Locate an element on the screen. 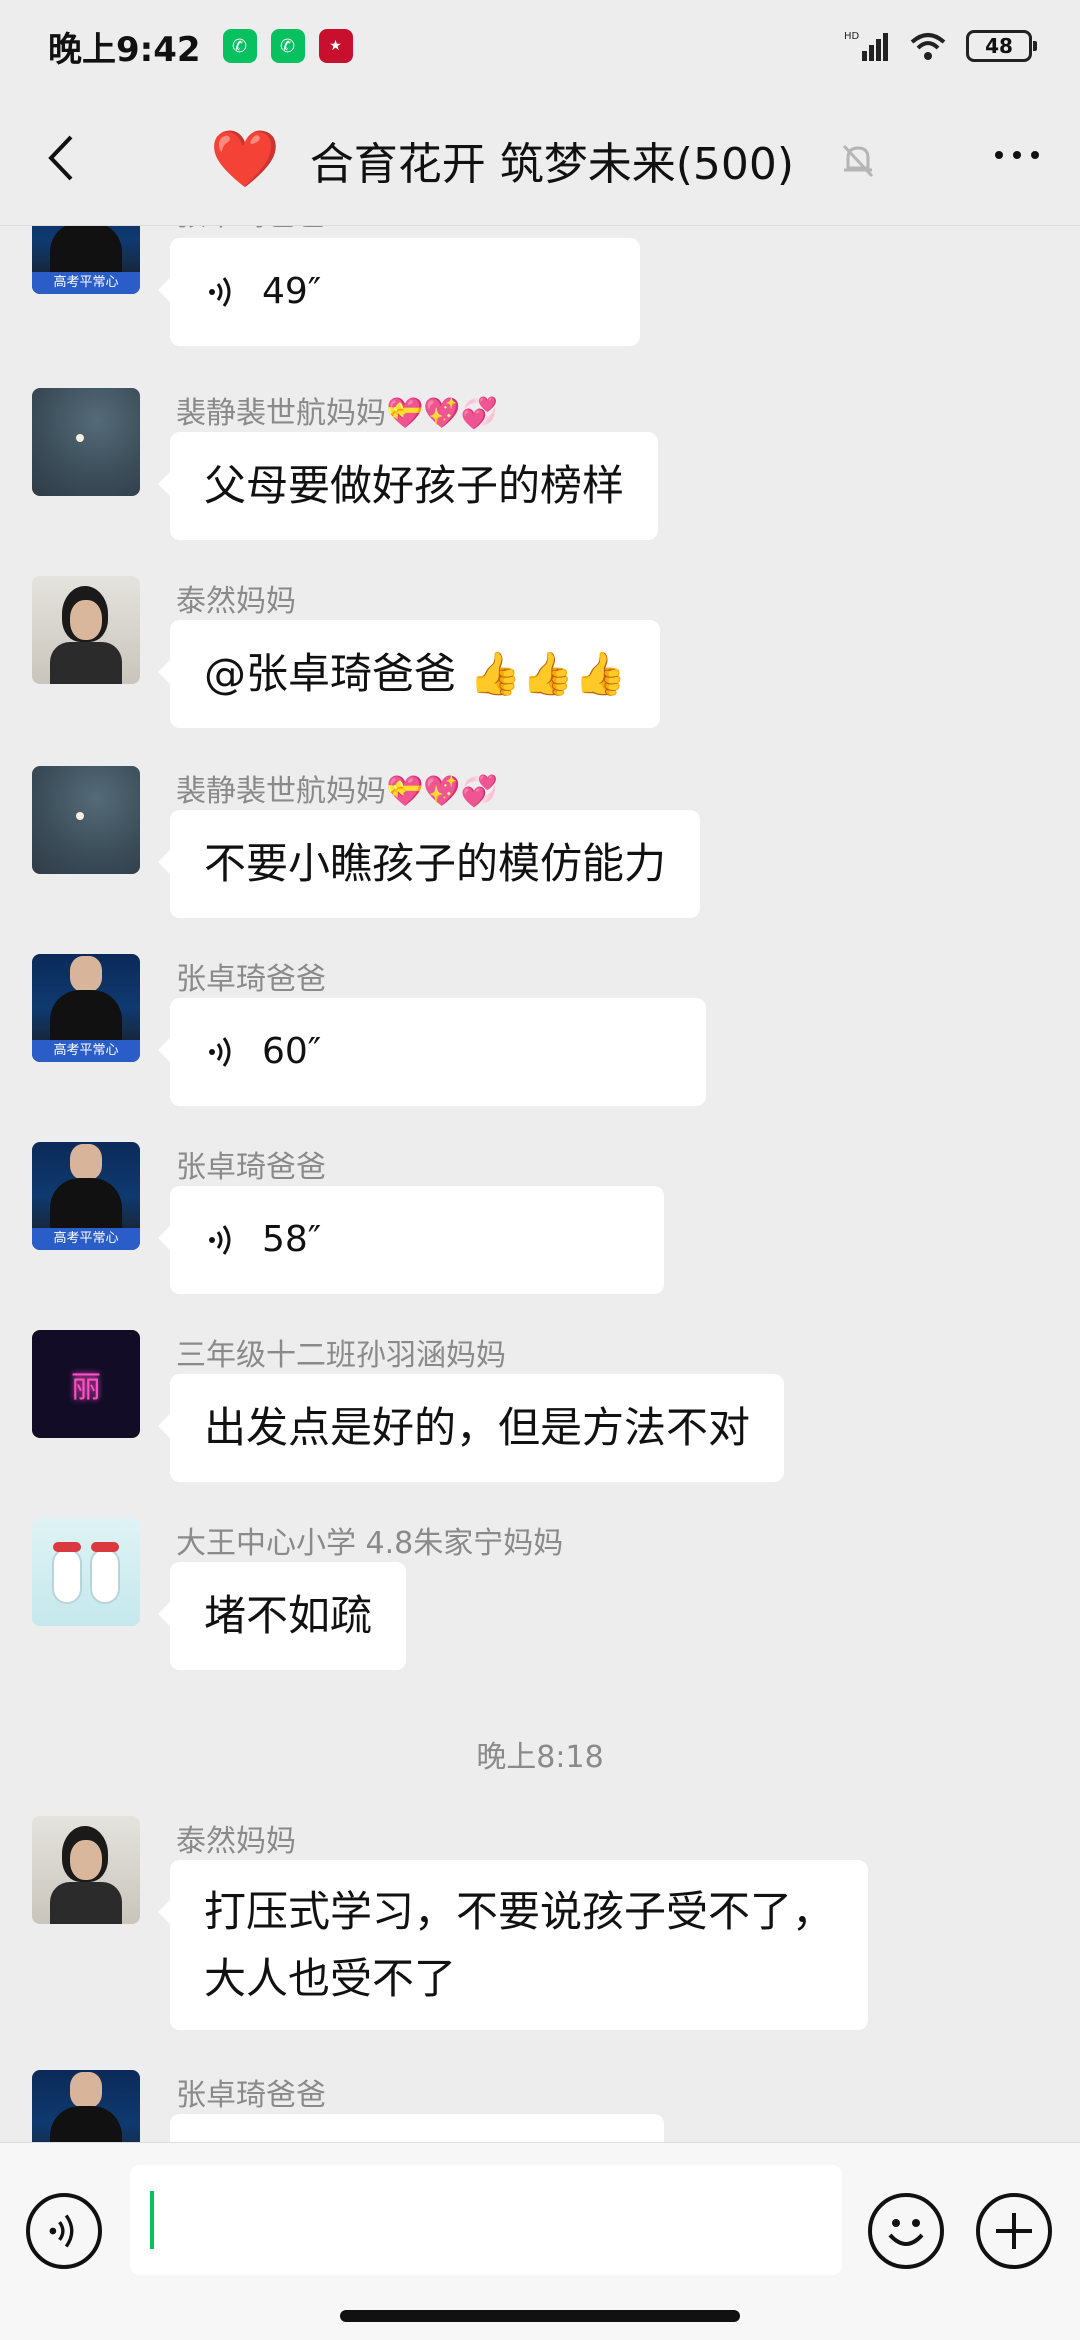  battery-level: 48 is located at coordinates (999, 46).